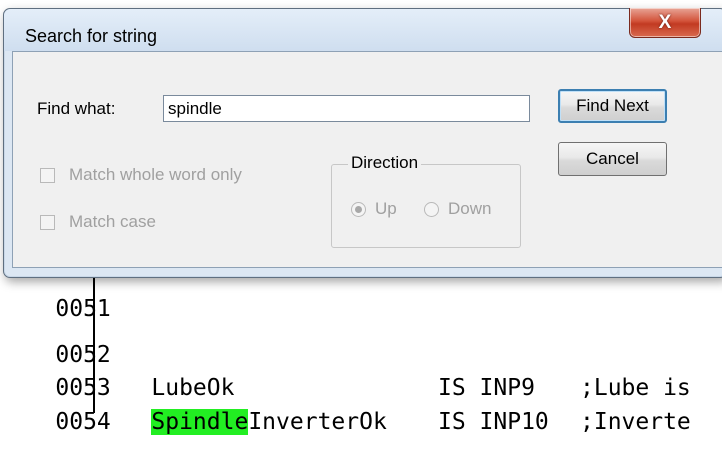 Image resolution: width=722 pixels, height=464 pixels. What do you see at coordinates (83, 422) in the screenshot?
I see `line-number: 0054` at bounding box center [83, 422].